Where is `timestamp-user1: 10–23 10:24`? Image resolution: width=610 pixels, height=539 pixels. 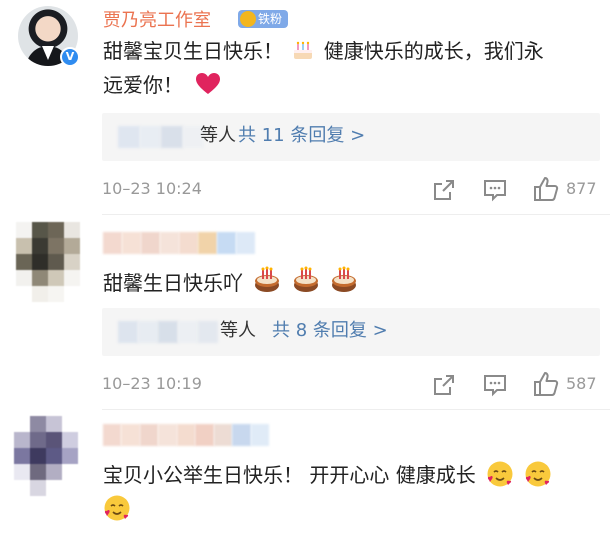 timestamp-user1: 10–23 10:24 is located at coordinates (152, 188).